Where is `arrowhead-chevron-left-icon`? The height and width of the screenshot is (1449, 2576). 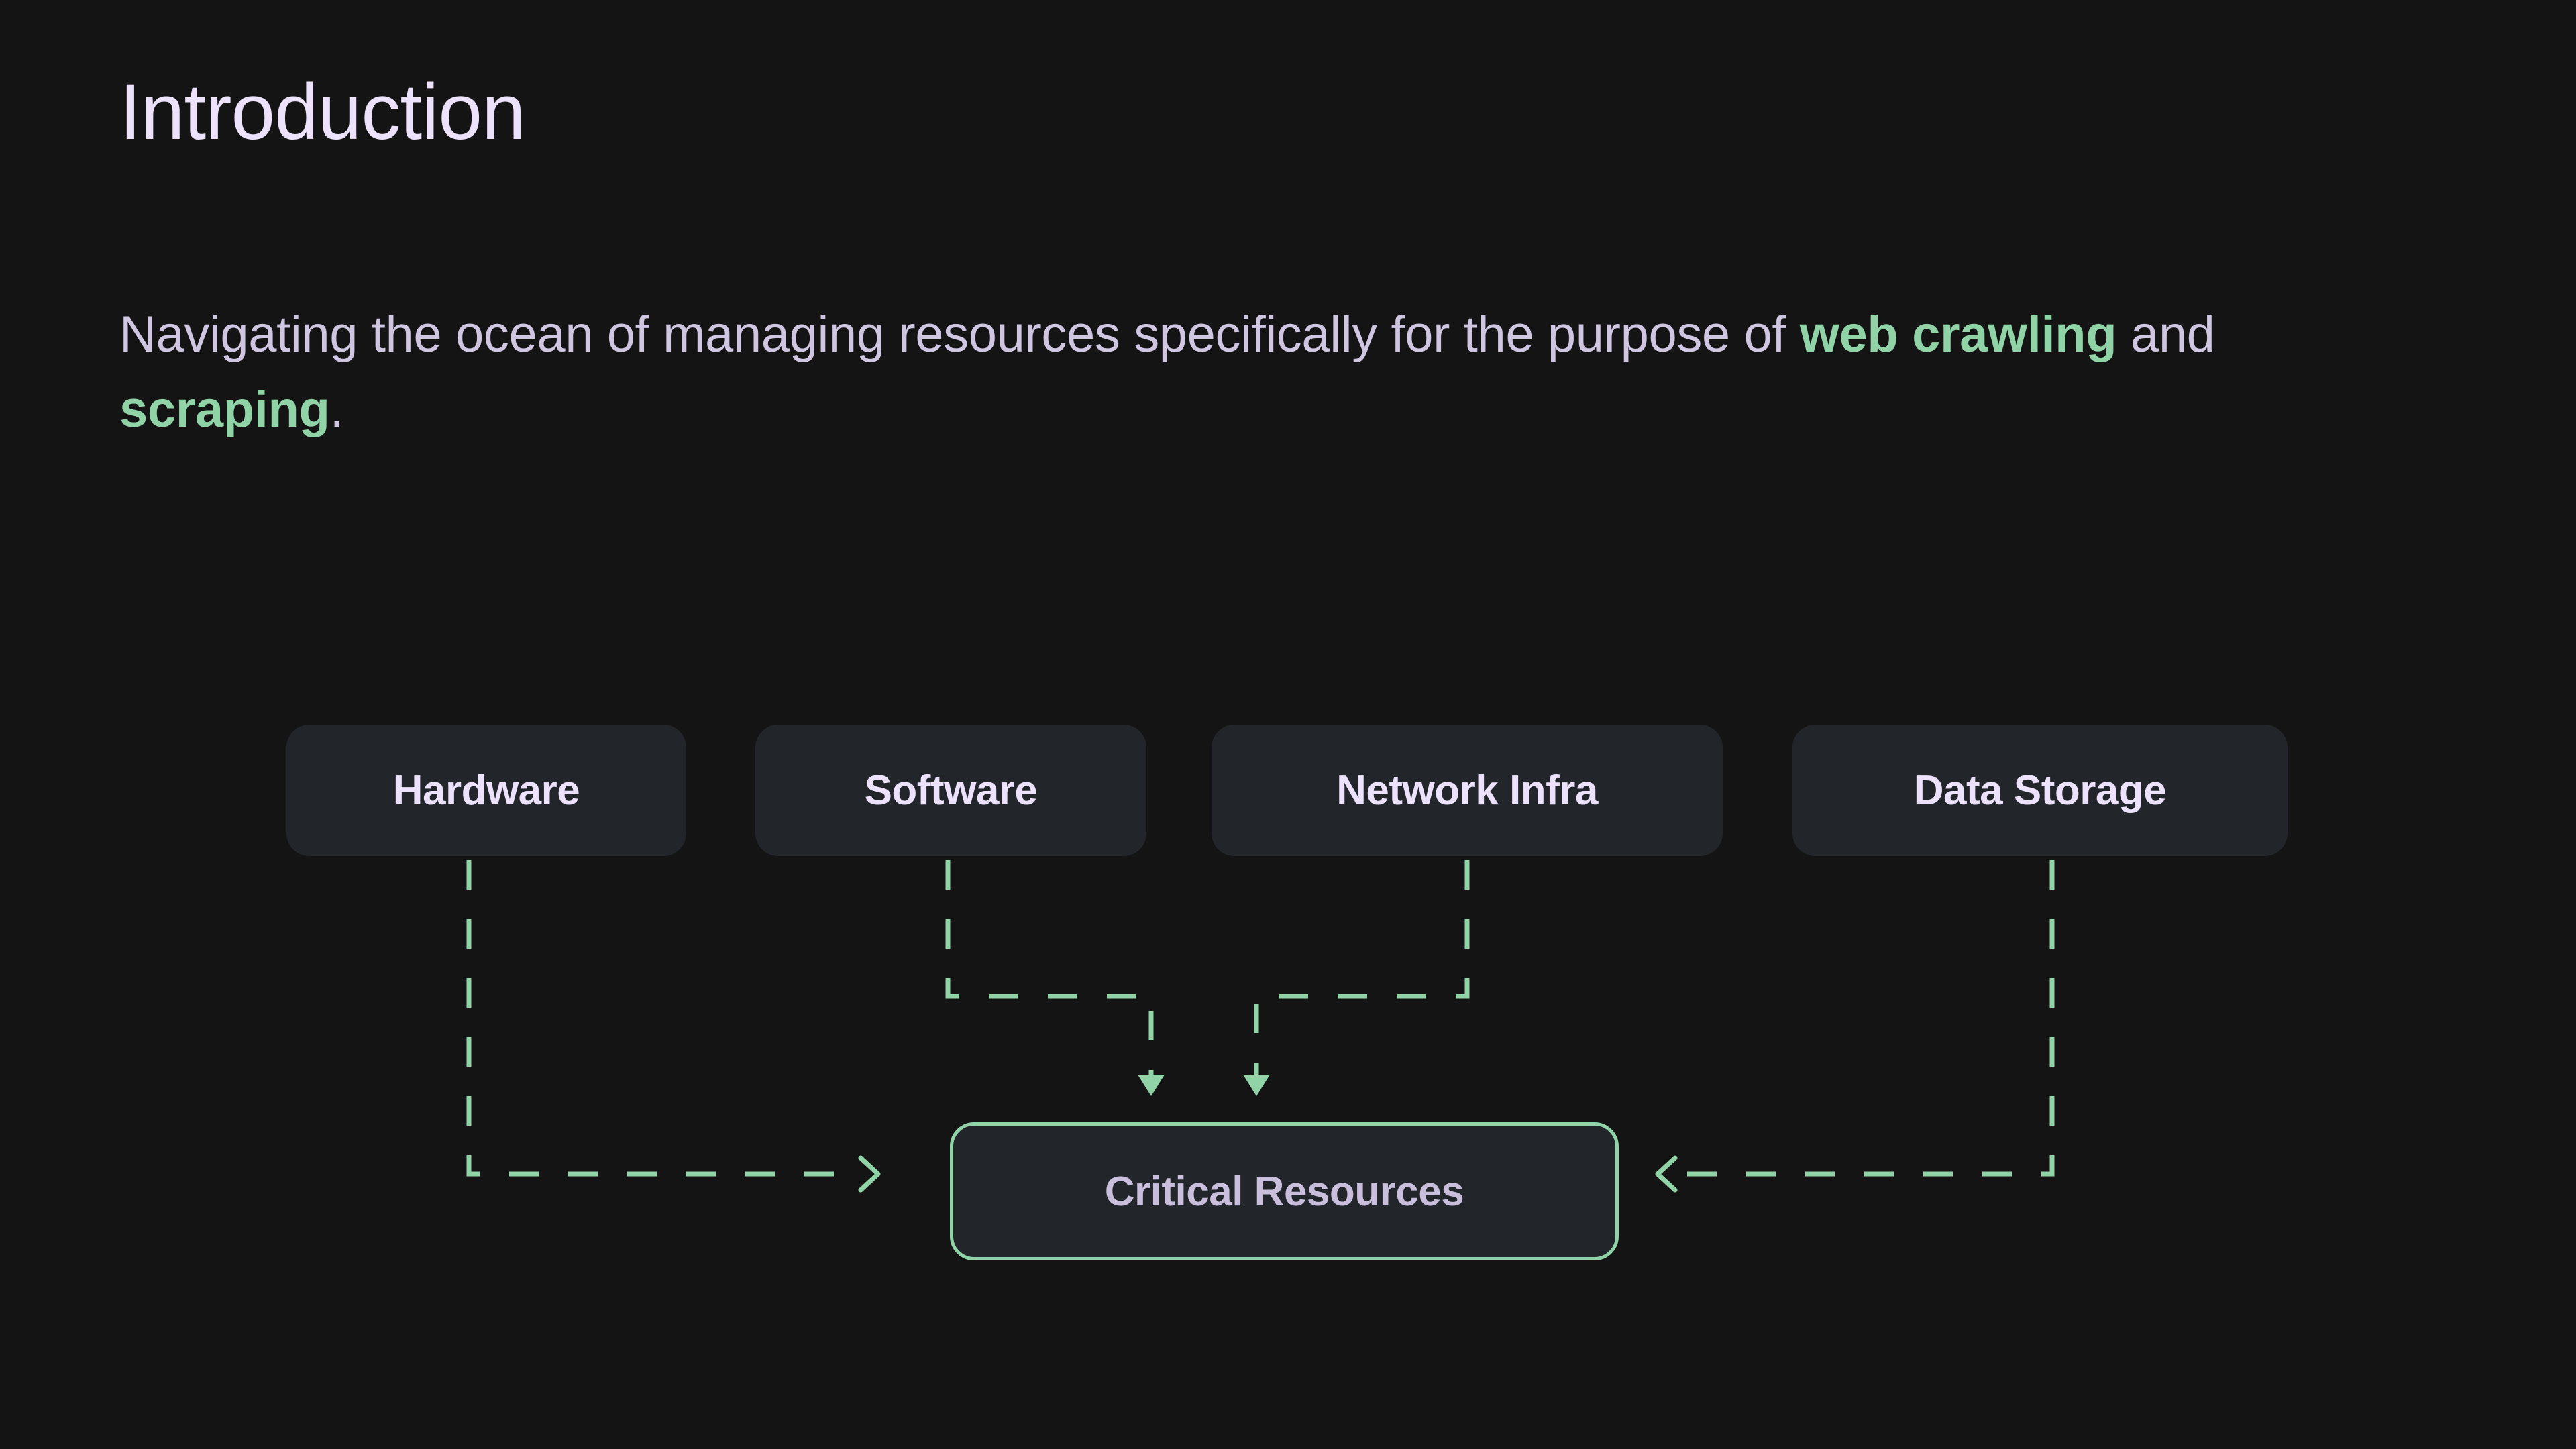
arrowhead-chevron-left-icon is located at coordinates (1666, 1174).